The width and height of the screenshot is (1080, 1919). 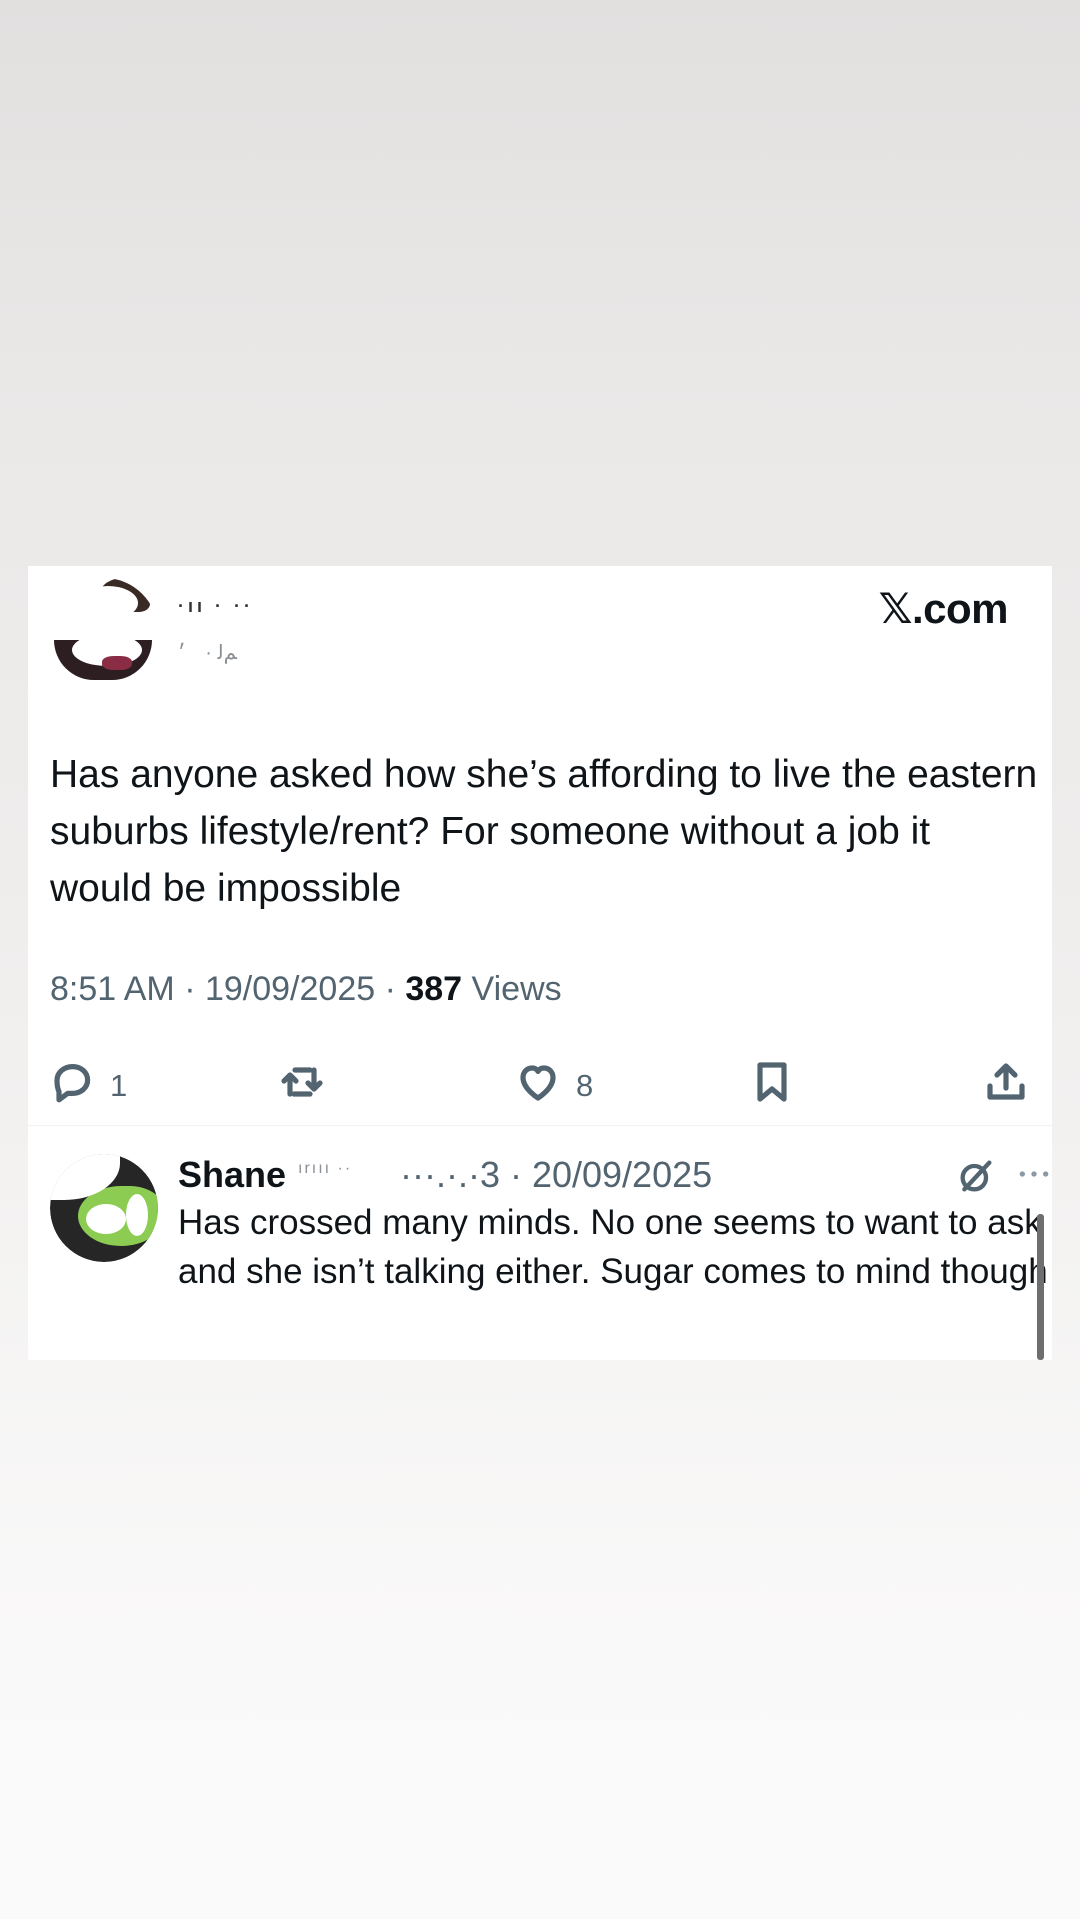 What do you see at coordinates (112, 989) in the screenshot?
I see `tweet-time: 8:51 AM` at bounding box center [112, 989].